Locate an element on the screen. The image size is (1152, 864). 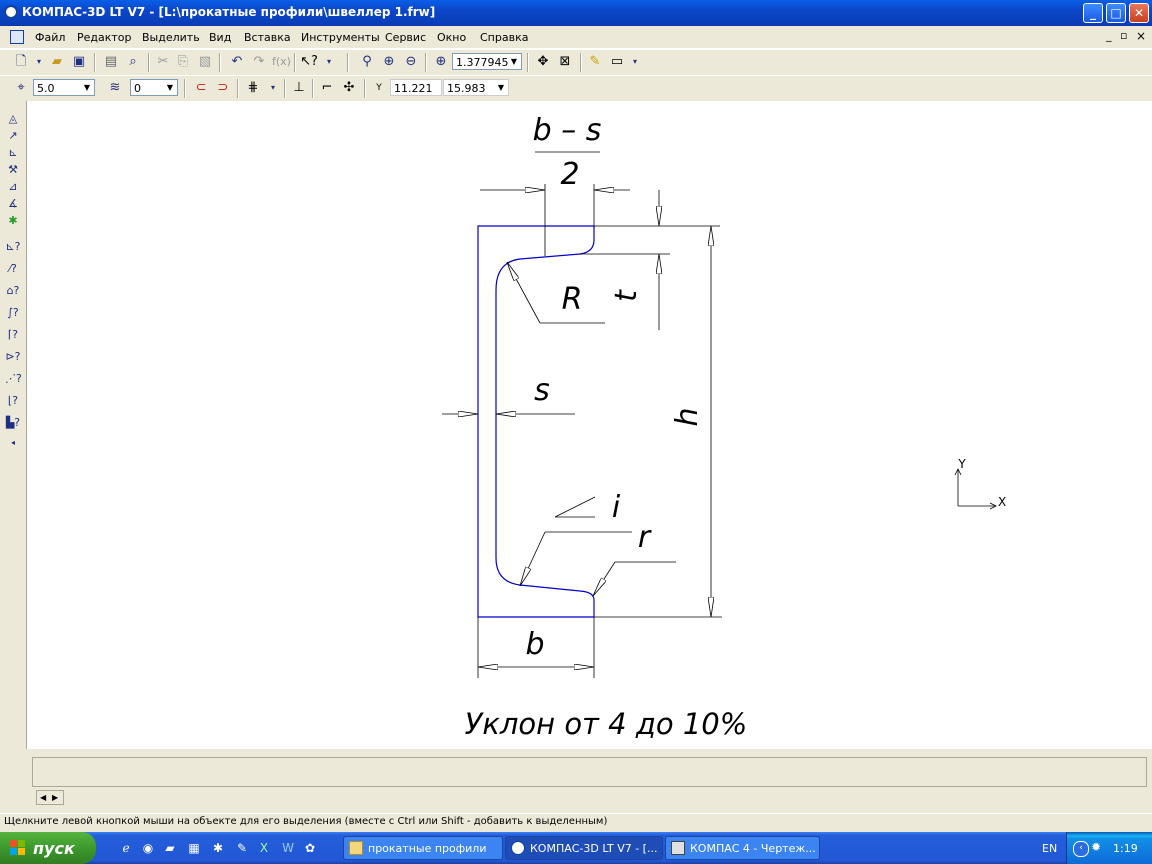
quicklaunch-app-icon: ▦ is located at coordinates (194, 848).